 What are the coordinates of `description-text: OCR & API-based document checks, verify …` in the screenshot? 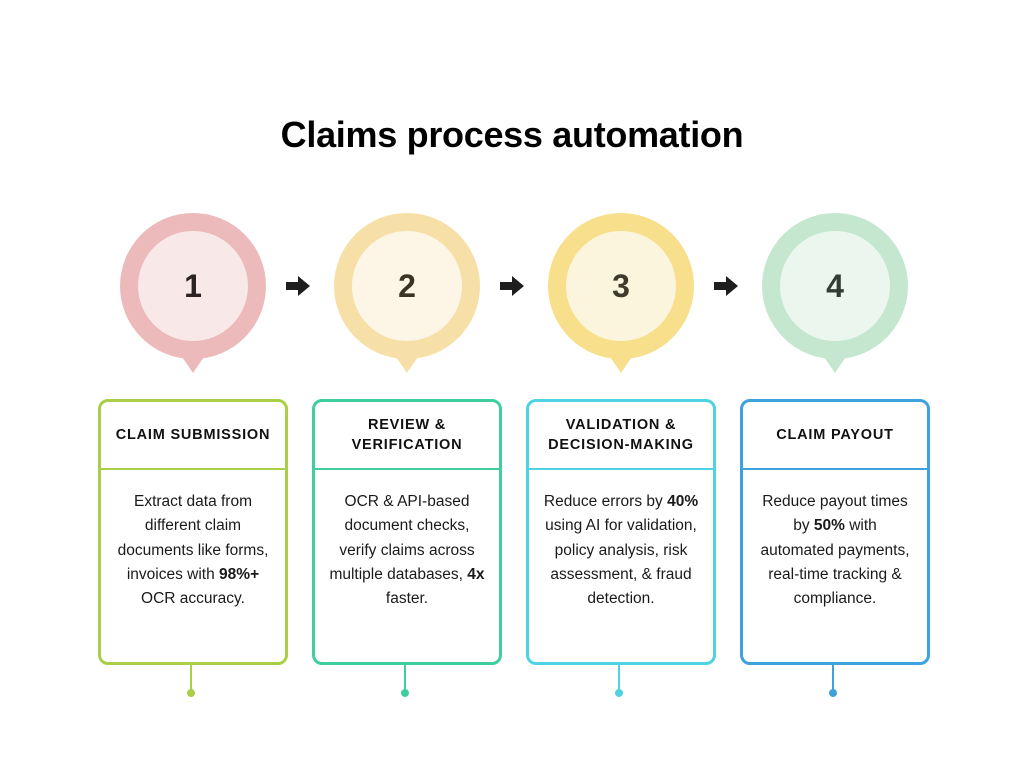 It's located at (402, 538).